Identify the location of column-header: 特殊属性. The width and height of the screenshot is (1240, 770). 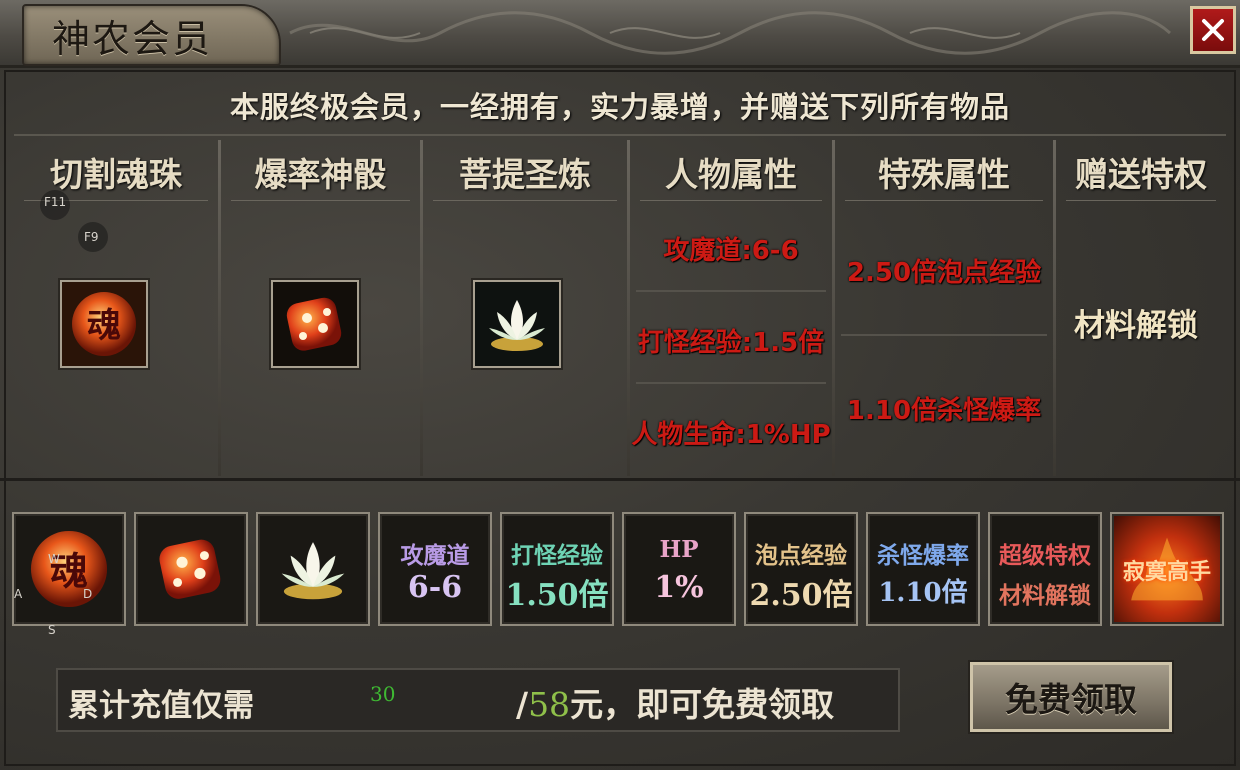
(944, 174).